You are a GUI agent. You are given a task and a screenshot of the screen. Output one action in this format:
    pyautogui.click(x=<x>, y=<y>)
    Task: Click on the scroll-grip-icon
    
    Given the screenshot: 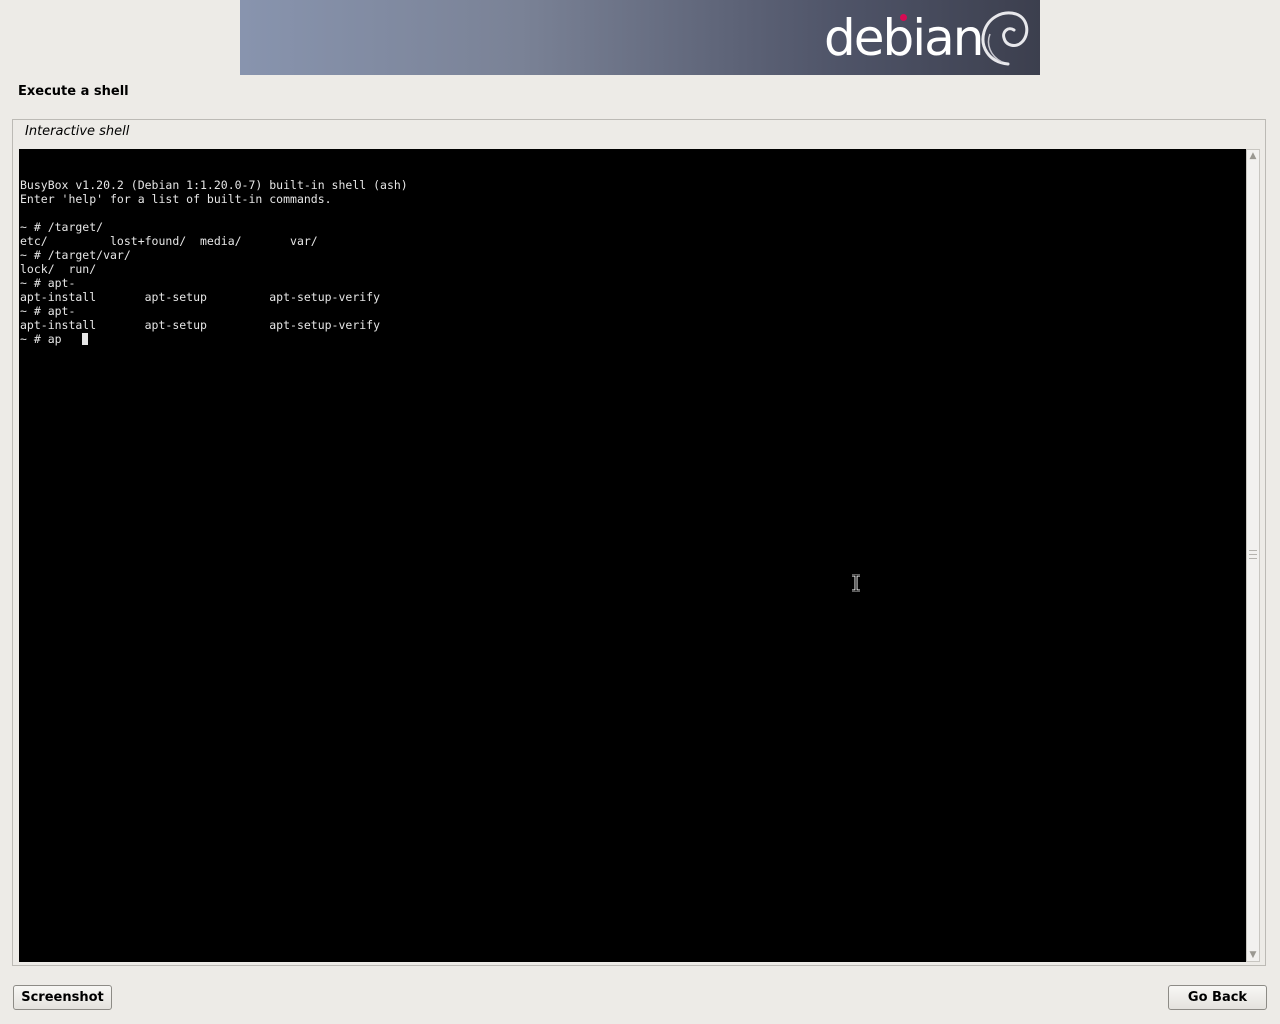 What is the action you would take?
    pyautogui.click(x=1253, y=554)
    